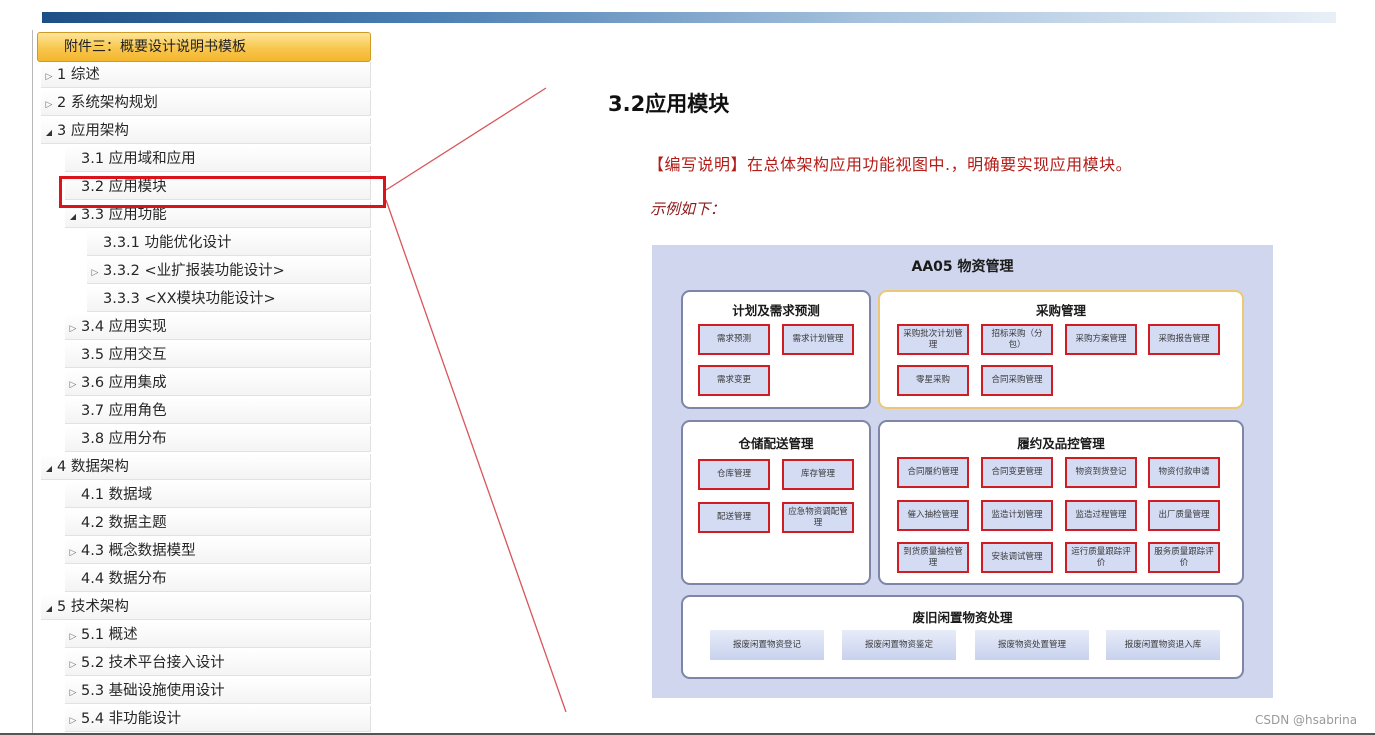 This screenshot has width=1375, height=735. I want to click on module-box: 监造过程管理, so click(1101, 515).